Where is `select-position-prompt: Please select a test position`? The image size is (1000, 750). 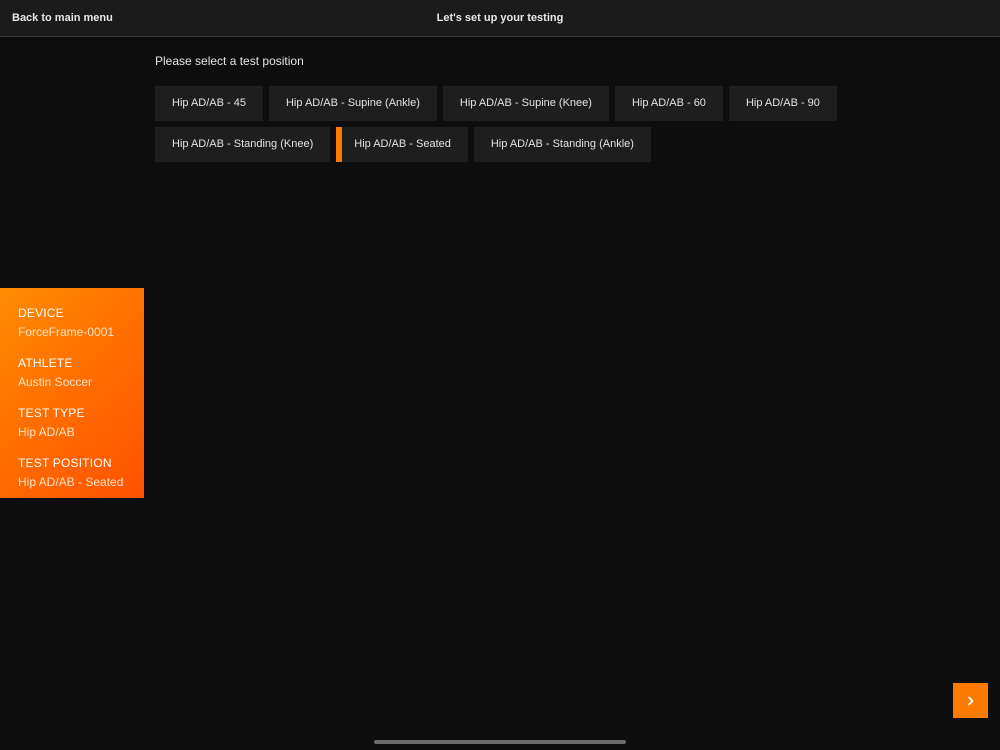 select-position-prompt: Please select a test position is located at coordinates (229, 61).